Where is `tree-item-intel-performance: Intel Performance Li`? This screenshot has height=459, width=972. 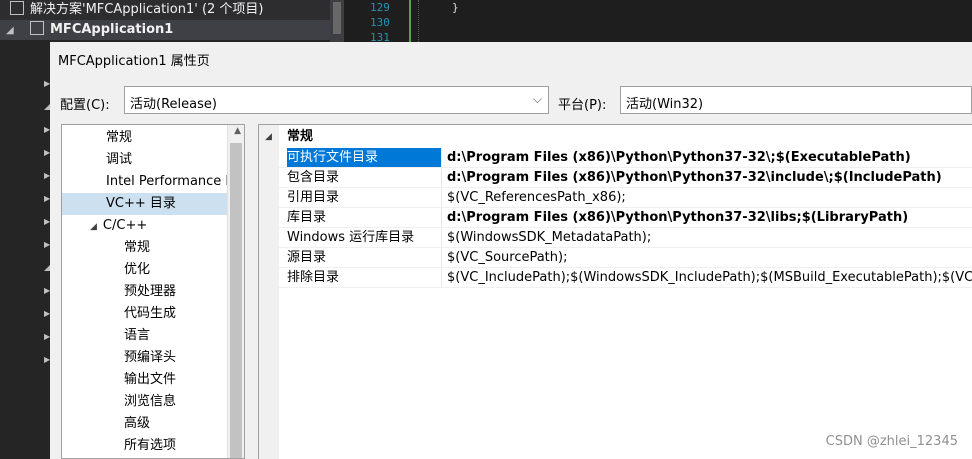
tree-item-intel-performance: Intel Performance Li is located at coordinates (171, 182).